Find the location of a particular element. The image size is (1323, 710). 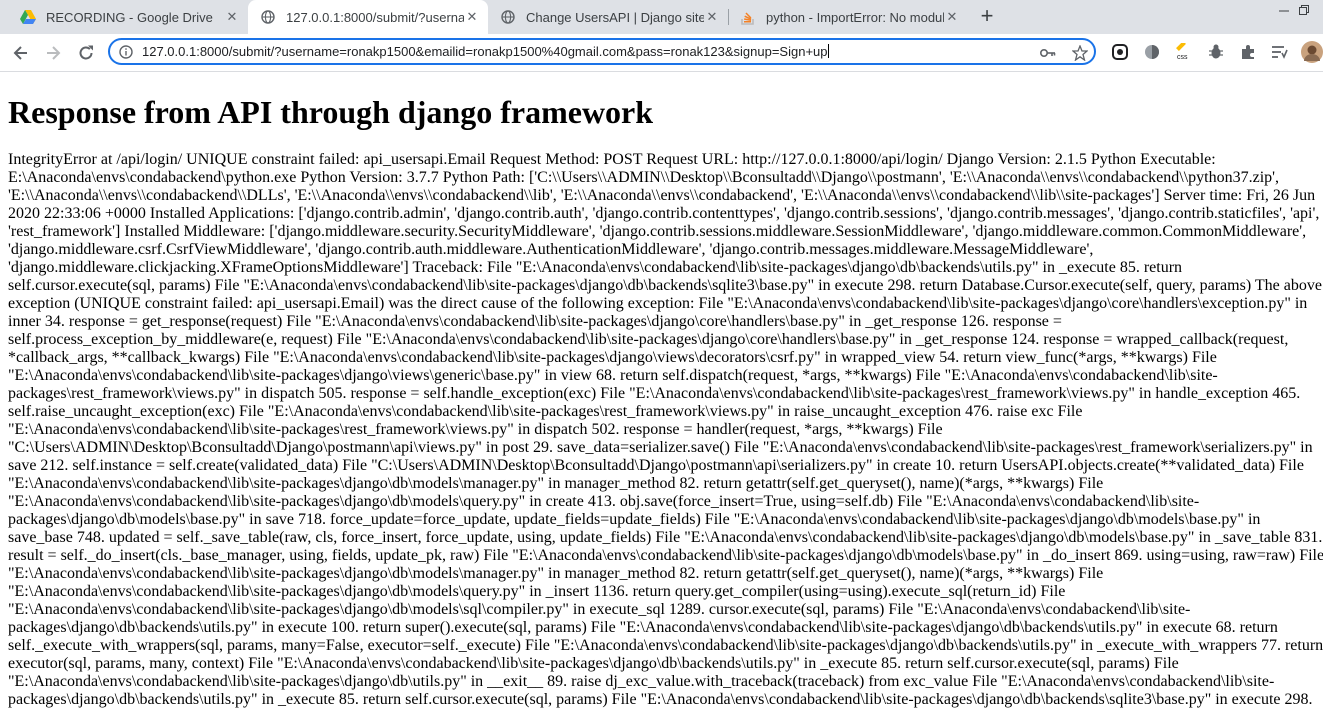

bookmark-star-icon is located at coordinates (1080, 53).